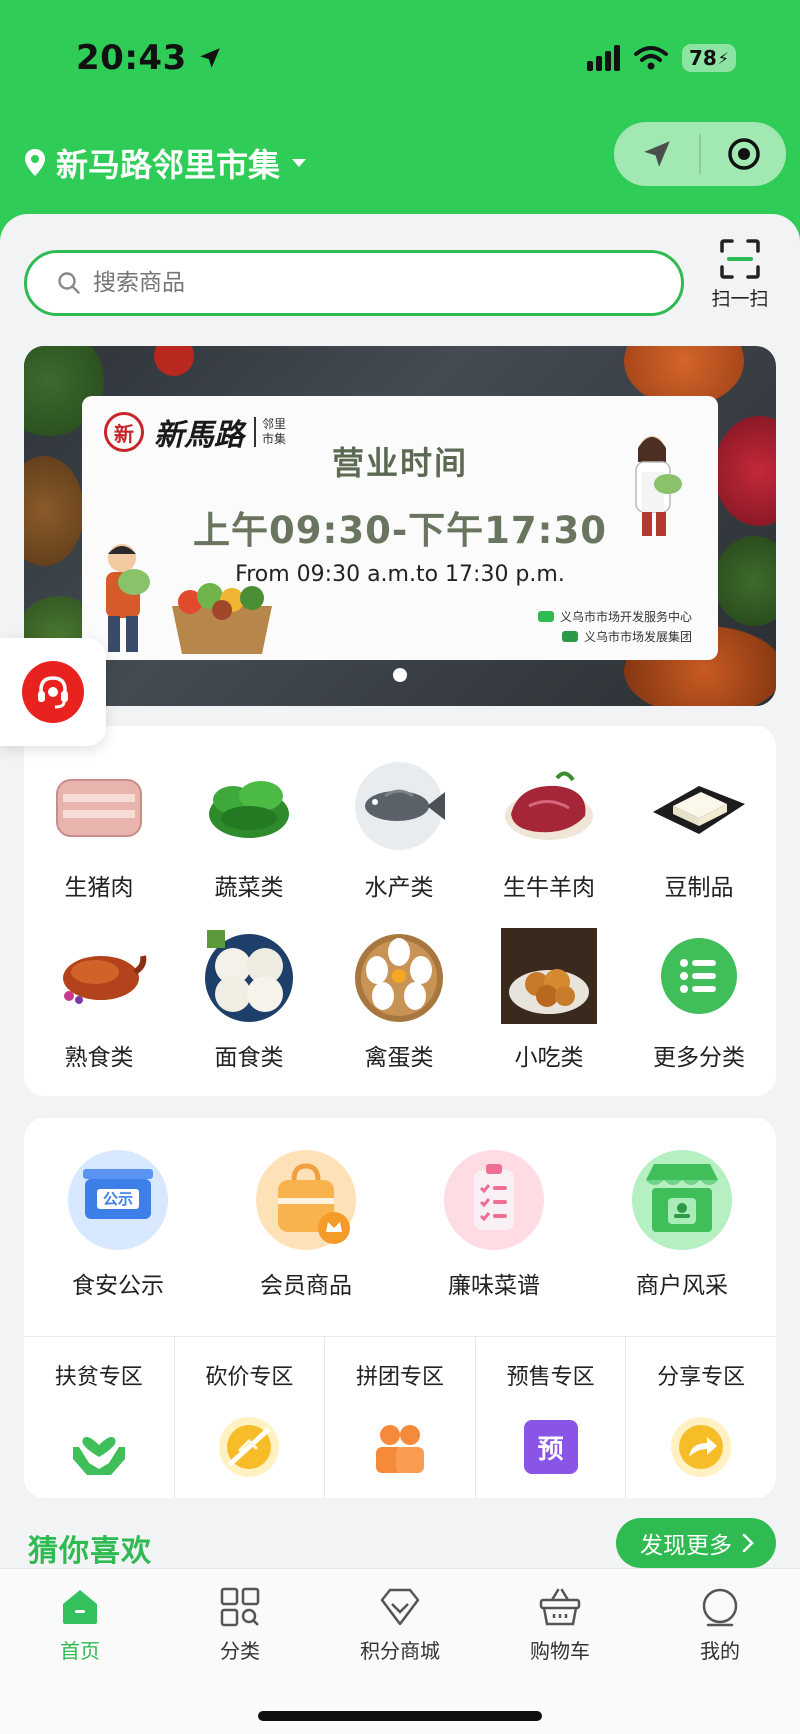  What do you see at coordinates (306, 1200) in the screenshot?
I see `member-bag-icon` at bounding box center [306, 1200].